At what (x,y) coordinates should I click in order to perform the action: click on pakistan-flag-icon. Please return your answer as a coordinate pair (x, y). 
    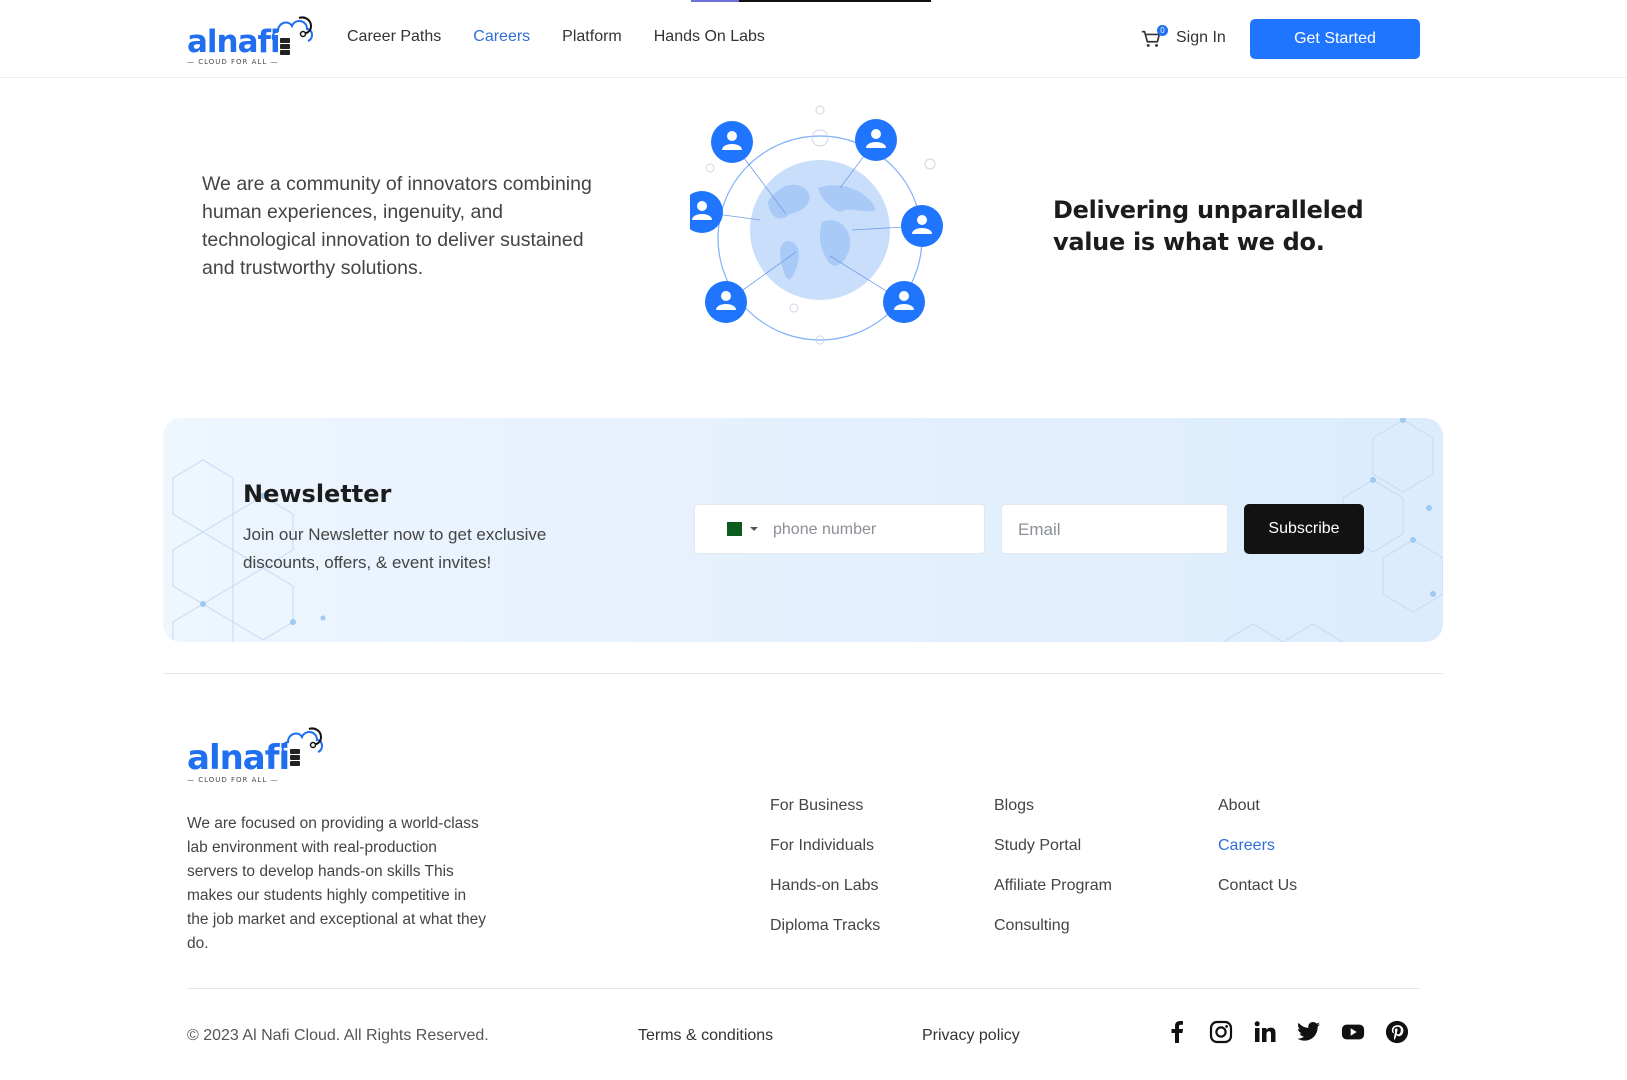
    Looking at the image, I should click on (732, 529).